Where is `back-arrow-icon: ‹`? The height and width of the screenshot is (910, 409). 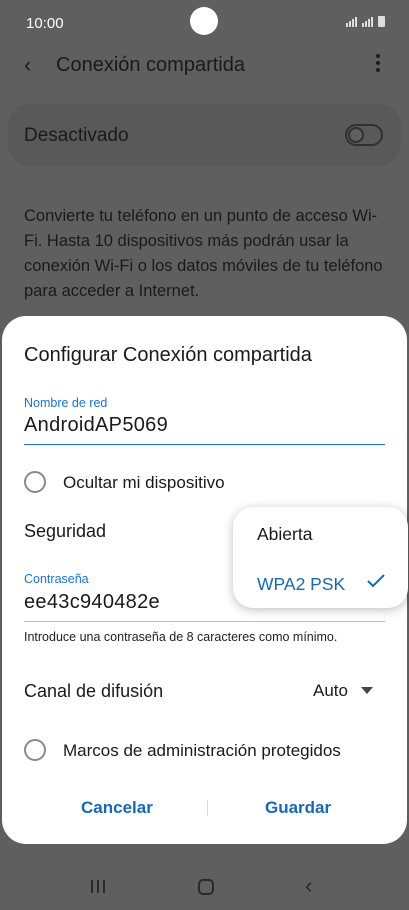
back-arrow-icon: ‹ is located at coordinates (27, 65).